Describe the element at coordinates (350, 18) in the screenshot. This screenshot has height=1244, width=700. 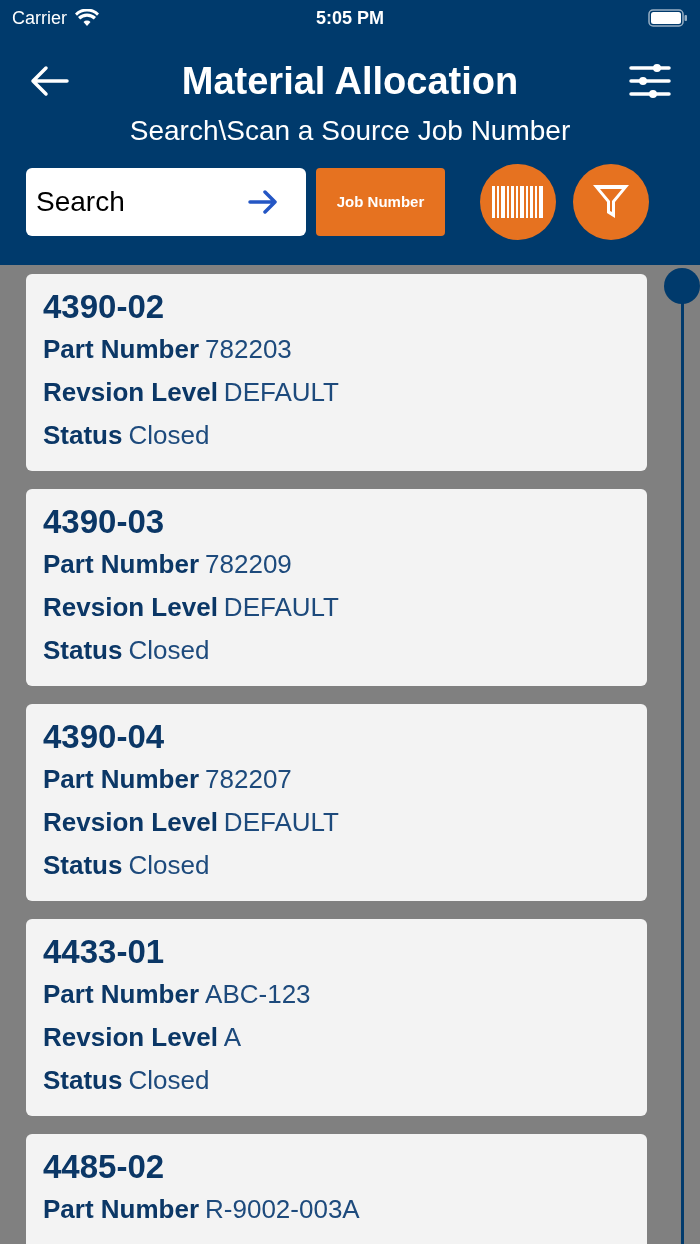
I see `time-label: 5:05 PM` at that location.